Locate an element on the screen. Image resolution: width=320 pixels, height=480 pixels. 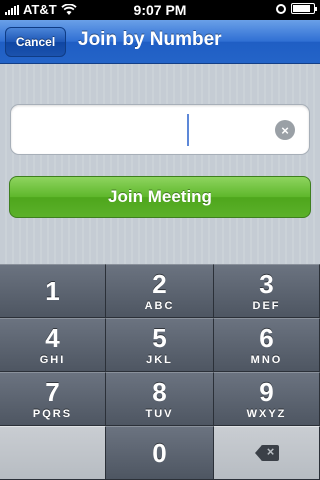
key-4: 4 GHI is located at coordinates (53, 345).